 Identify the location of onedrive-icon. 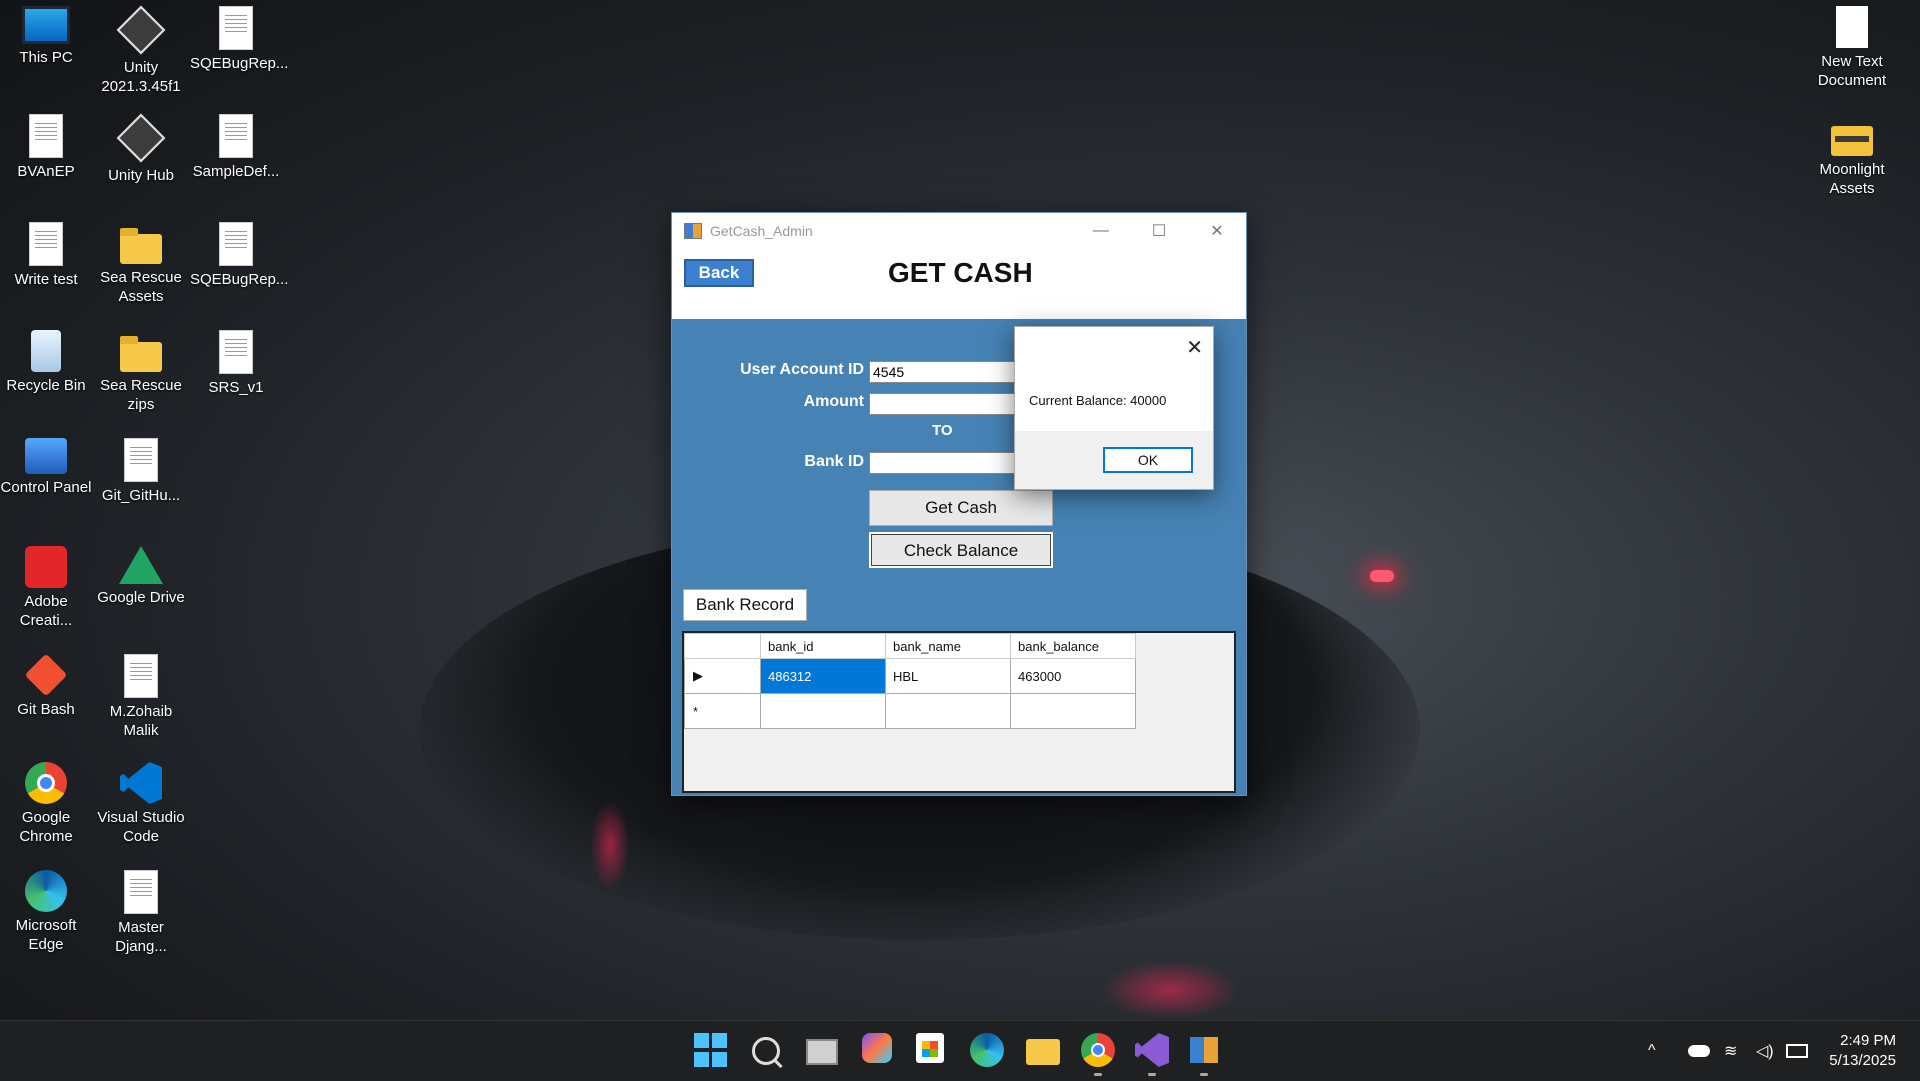
(1699, 1051).